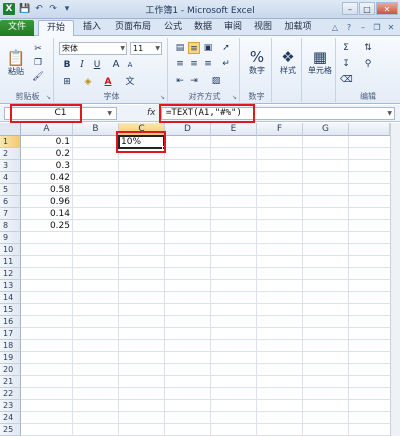  What do you see at coordinates (208, 64) in the screenshot?
I see `align-right-icon: ≡` at bounding box center [208, 64].